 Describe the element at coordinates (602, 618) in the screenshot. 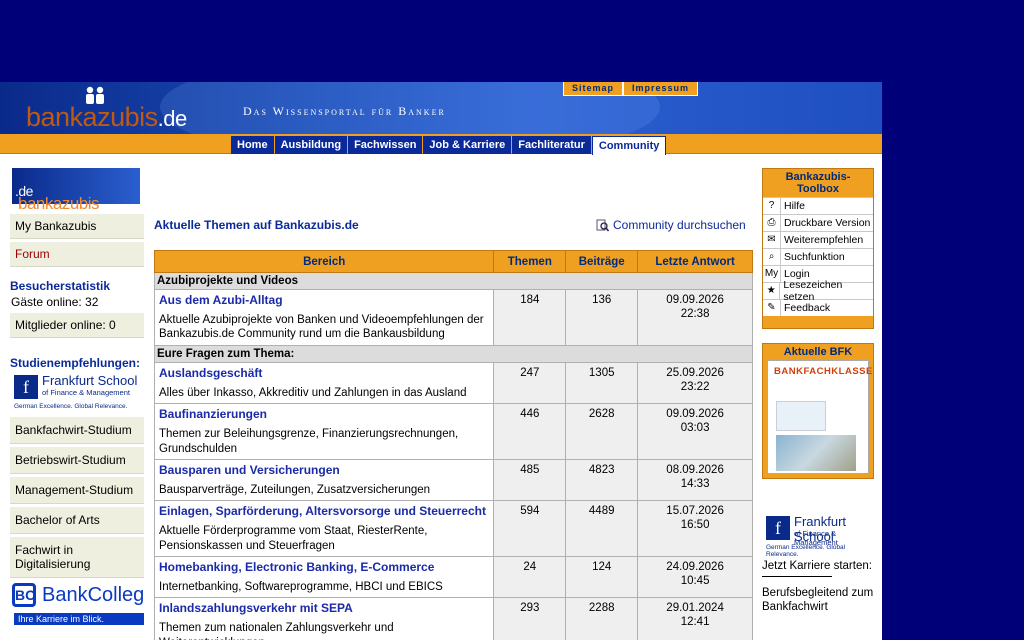

I see `post-count: 2288` at that location.